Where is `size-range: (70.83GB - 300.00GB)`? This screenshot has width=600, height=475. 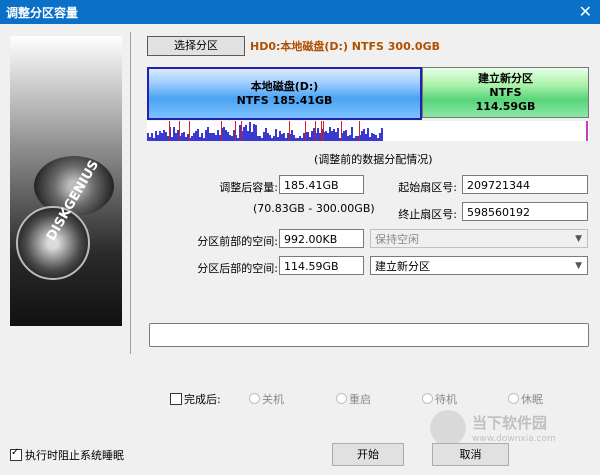
size-range: (70.83GB - 300.00GB) is located at coordinates (314, 208).